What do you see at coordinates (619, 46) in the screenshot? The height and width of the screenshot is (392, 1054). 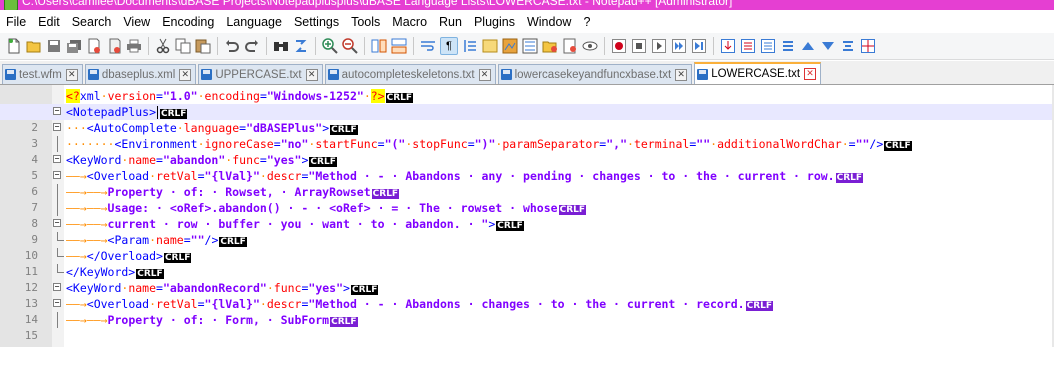 I see `record-macro-icon` at bounding box center [619, 46].